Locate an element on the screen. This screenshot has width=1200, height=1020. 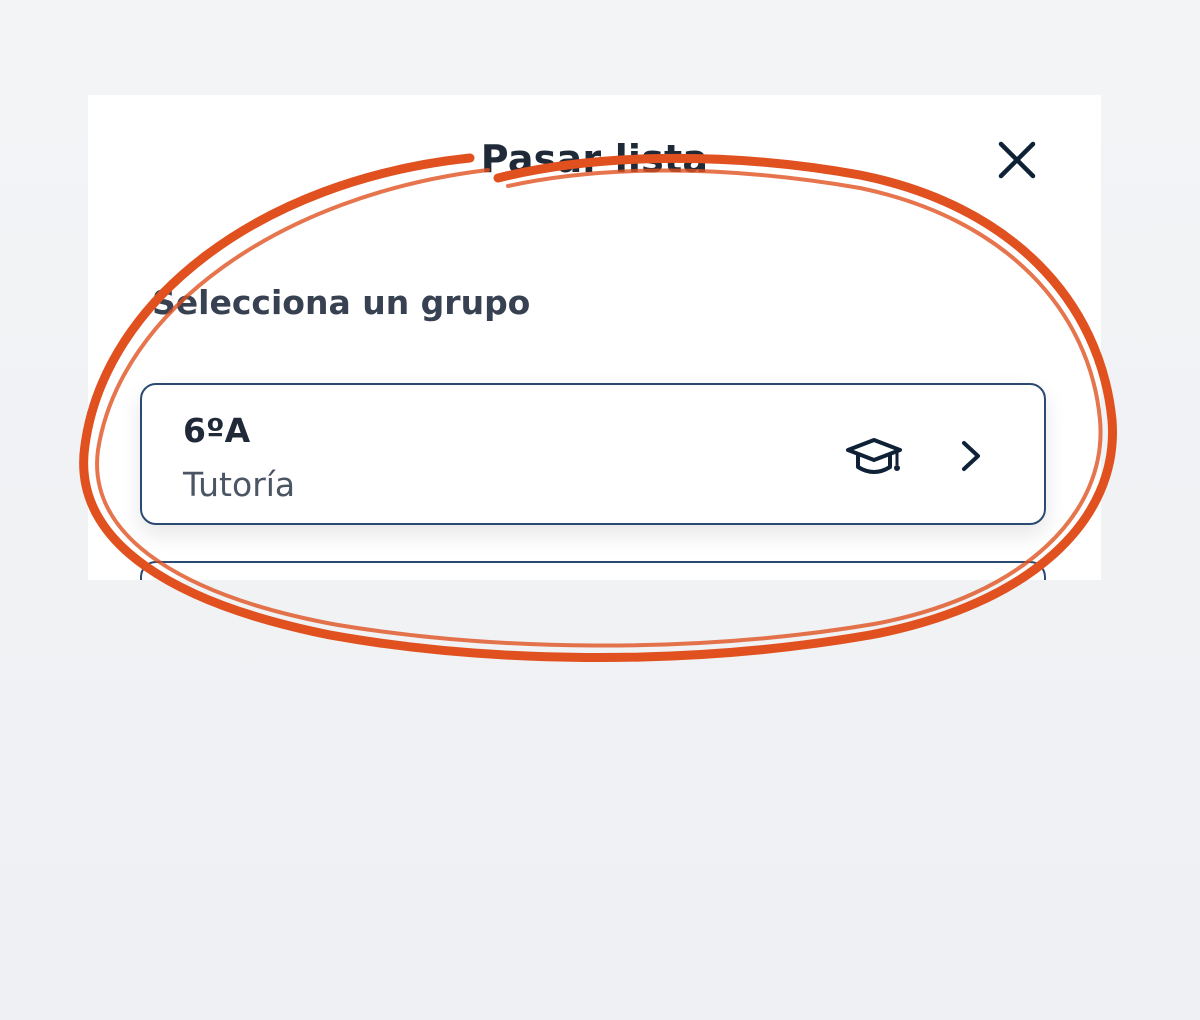
chevron-right-icon is located at coordinates (971, 456).